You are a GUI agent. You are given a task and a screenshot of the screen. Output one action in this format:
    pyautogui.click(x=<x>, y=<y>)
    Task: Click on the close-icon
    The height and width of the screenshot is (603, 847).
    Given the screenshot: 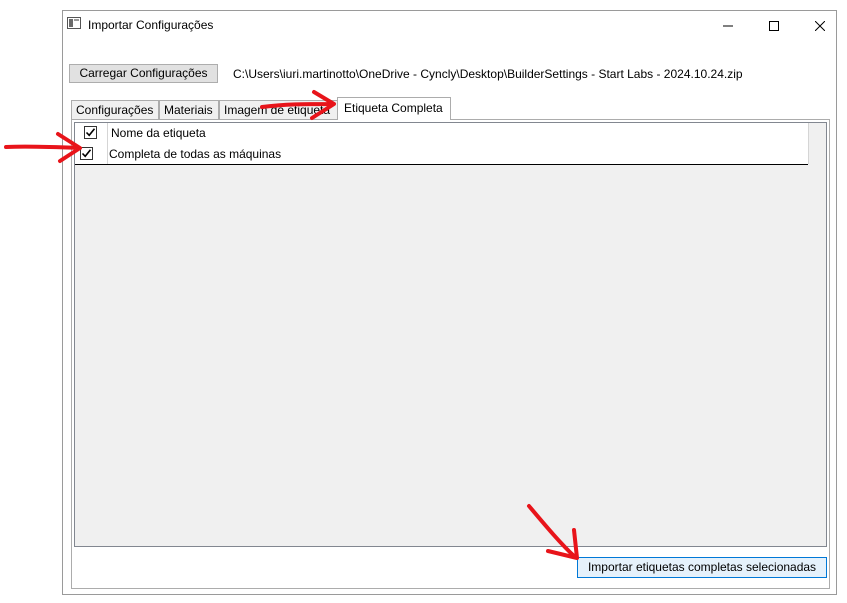 What is the action you would take?
    pyautogui.click(x=820, y=25)
    